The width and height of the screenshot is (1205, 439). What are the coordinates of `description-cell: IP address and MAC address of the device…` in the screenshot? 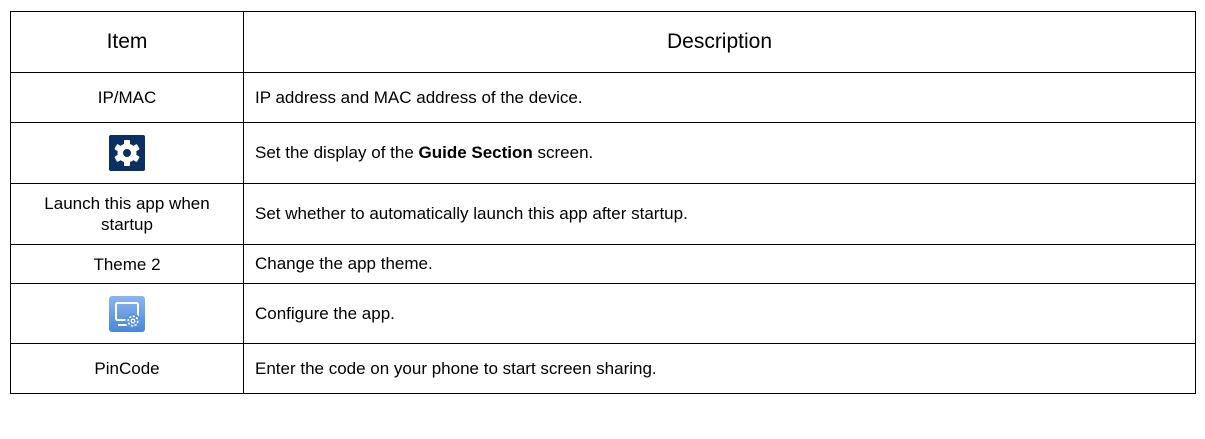 It's located at (719, 97).